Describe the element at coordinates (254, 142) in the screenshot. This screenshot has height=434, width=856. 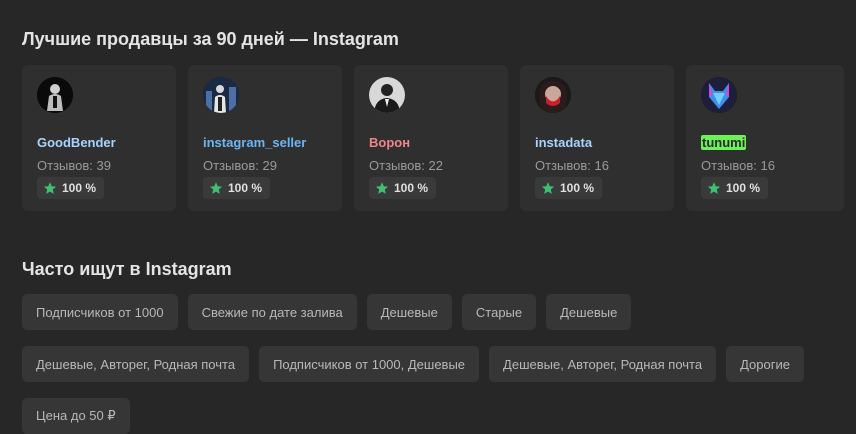
I see `seller-name: instagram_seller` at that location.